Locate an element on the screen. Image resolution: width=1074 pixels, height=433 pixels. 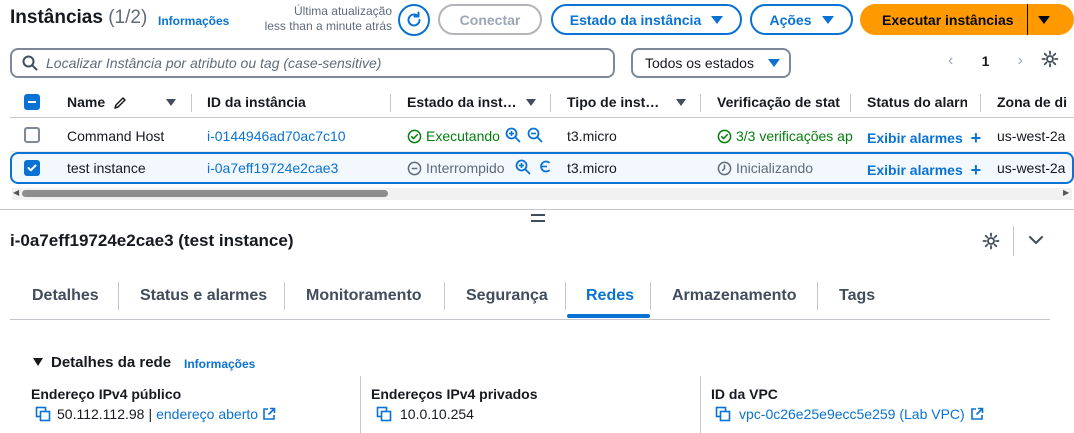
public-ipv4-value: 50.112.112.98 | endereço aberto is located at coordinates (155, 414).